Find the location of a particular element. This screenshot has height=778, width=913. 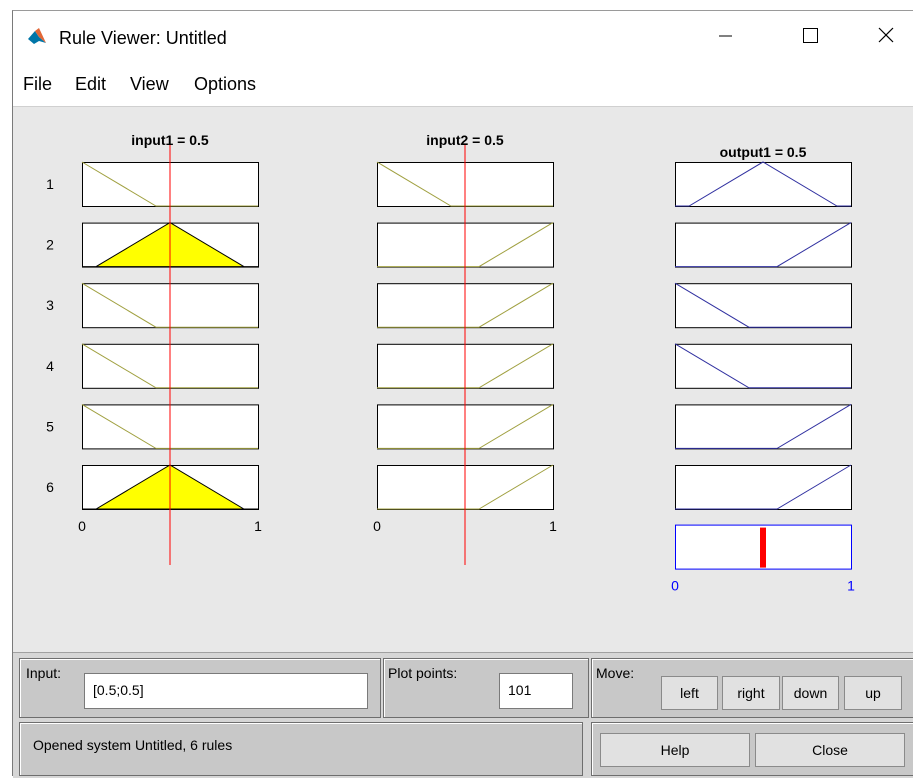

rule-number-3: 3 is located at coordinates (50, 305).